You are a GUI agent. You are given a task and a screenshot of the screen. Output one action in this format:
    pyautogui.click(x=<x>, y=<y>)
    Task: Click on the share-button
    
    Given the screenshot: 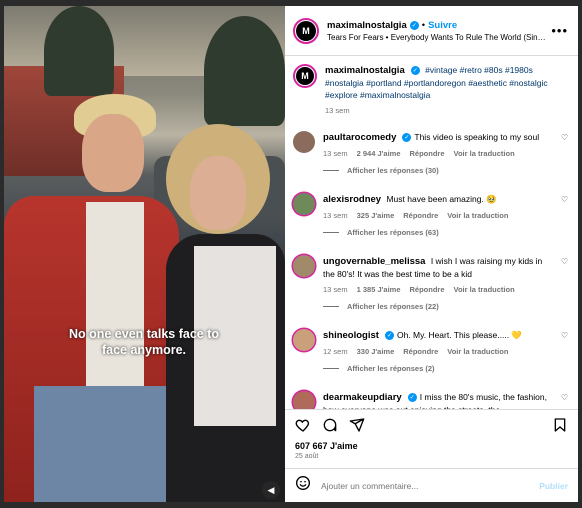 What is the action you would take?
    pyautogui.click(x=357, y=425)
    